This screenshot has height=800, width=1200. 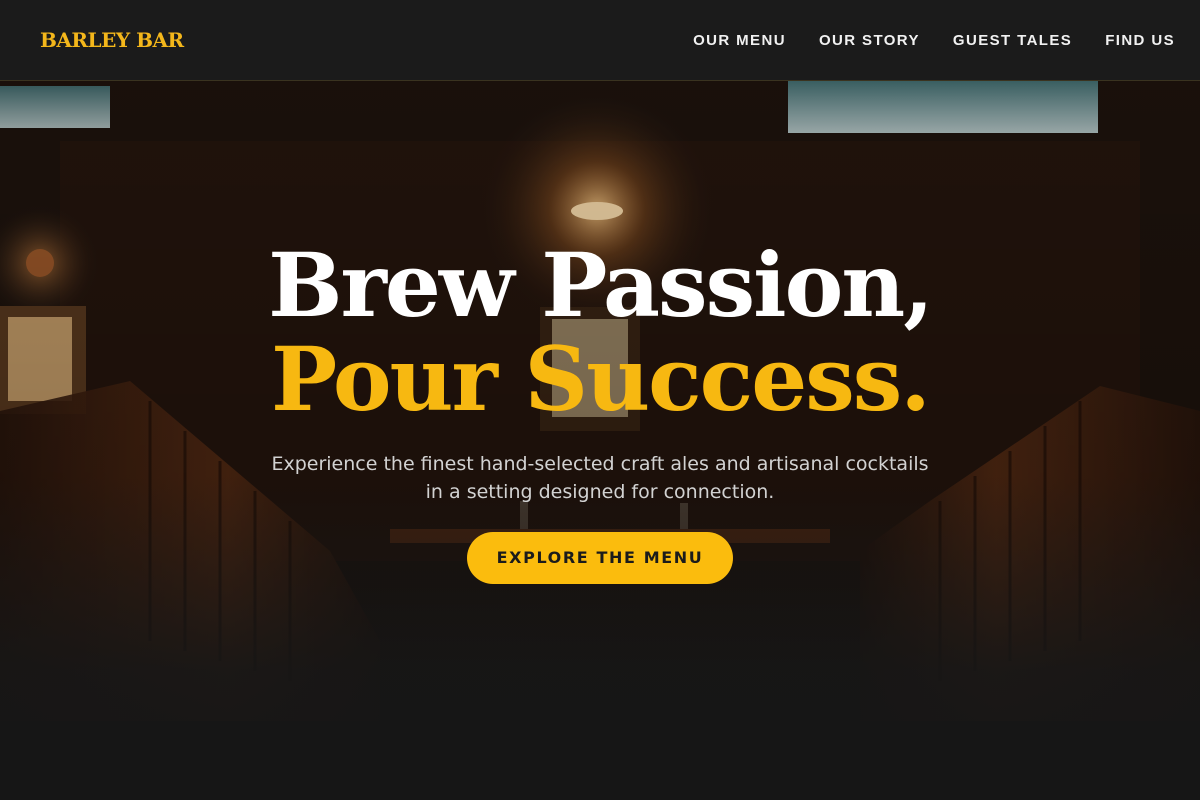 What do you see at coordinates (601, 379) in the screenshot?
I see `headline-line-2: Pour Success.` at bounding box center [601, 379].